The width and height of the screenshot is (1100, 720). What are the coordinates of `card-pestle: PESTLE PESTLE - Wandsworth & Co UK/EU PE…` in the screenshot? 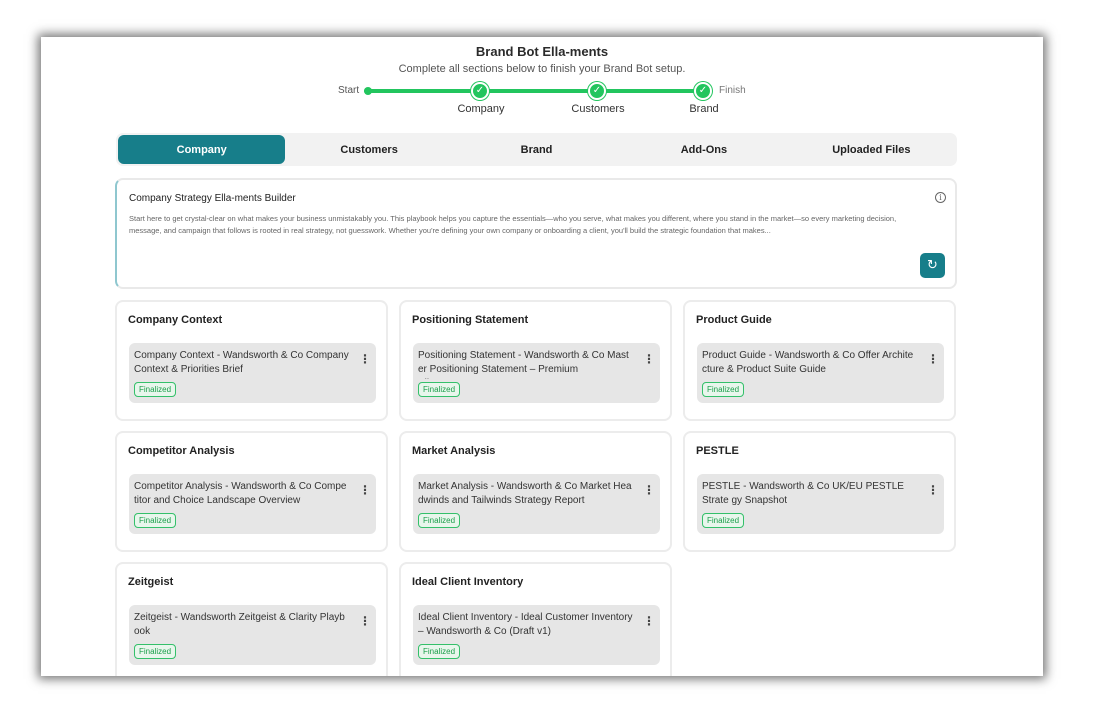 It's located at (819, 491).